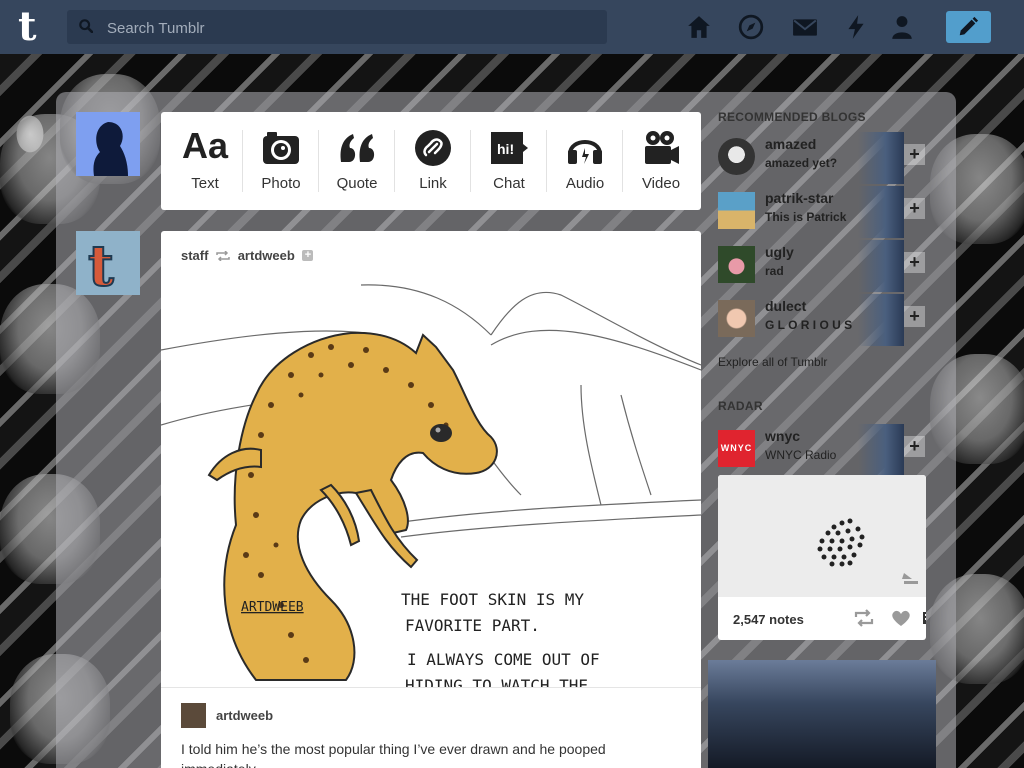  What do you see at coordinates (357, 183) in the screenshot?
I see `post-type-label: Quote` at bounding box center [357, 183].